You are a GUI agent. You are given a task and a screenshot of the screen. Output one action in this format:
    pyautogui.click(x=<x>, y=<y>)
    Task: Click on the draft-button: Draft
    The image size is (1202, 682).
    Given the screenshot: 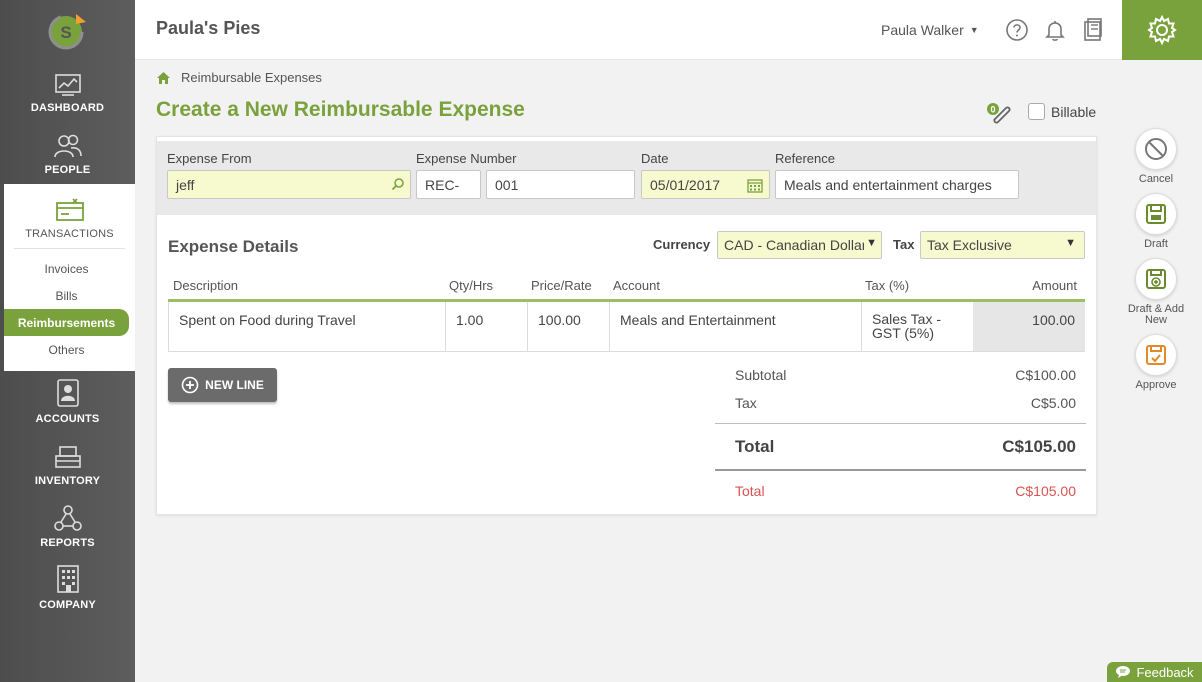 What is the action you would take?
    pyautogui.click(x=1156, y=221)
    